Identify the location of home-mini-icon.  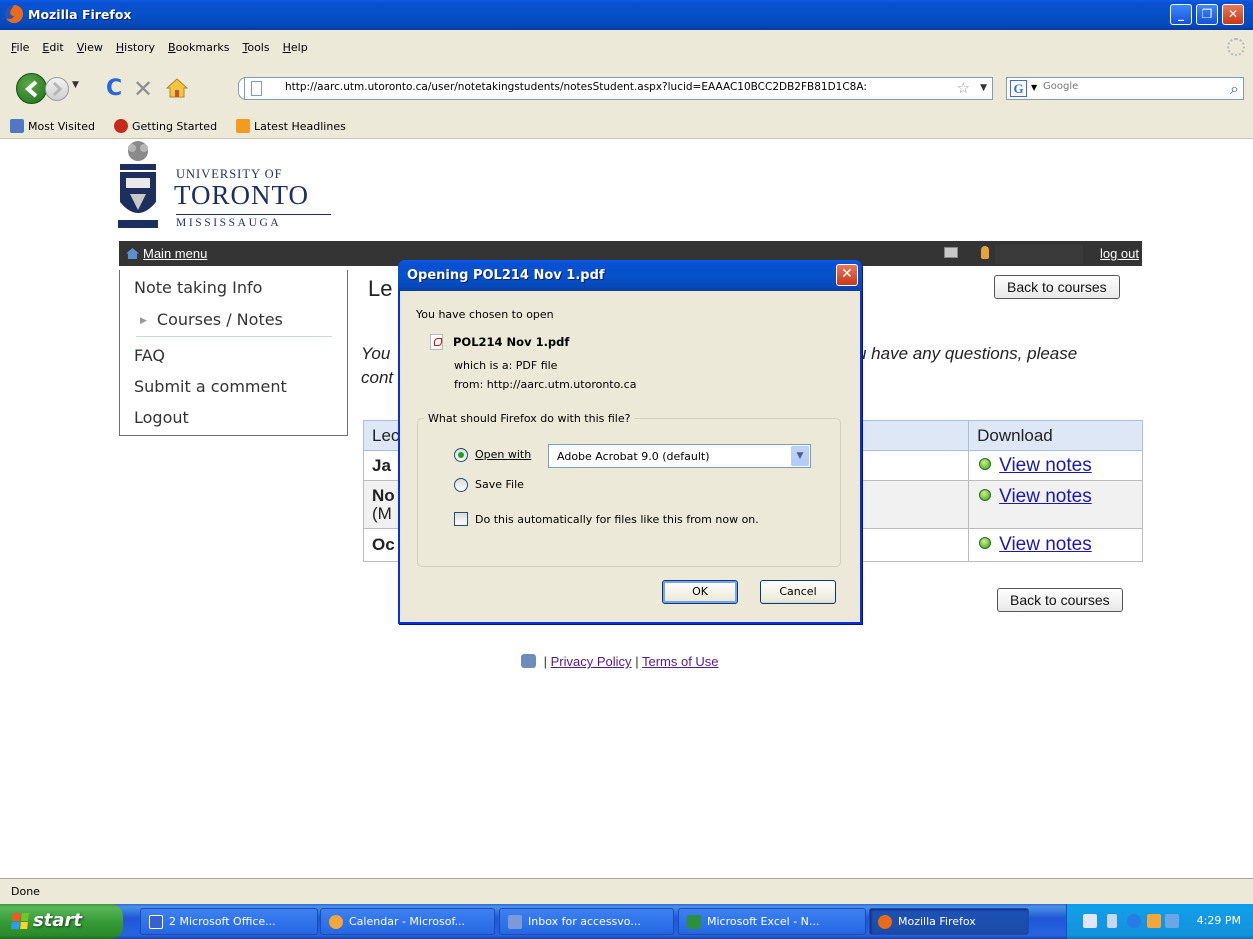
(132, 253).